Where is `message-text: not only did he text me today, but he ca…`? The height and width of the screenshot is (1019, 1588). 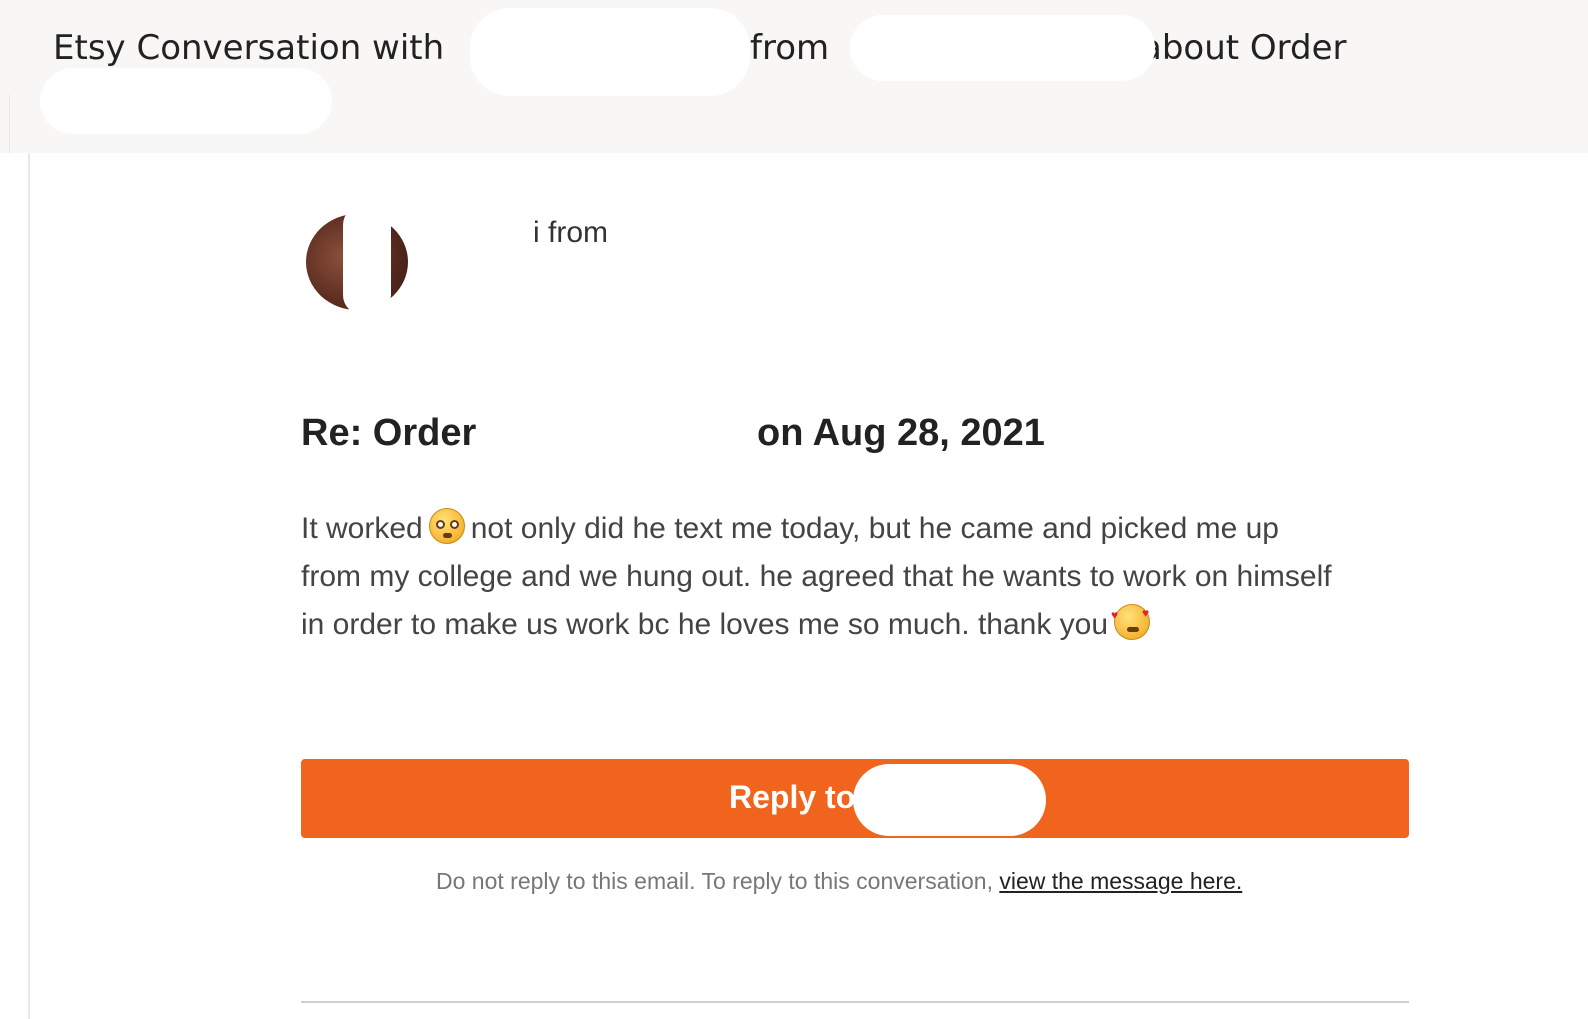
message-text: not only did he text me today, but he ca… is located at coordinates (874, 528).